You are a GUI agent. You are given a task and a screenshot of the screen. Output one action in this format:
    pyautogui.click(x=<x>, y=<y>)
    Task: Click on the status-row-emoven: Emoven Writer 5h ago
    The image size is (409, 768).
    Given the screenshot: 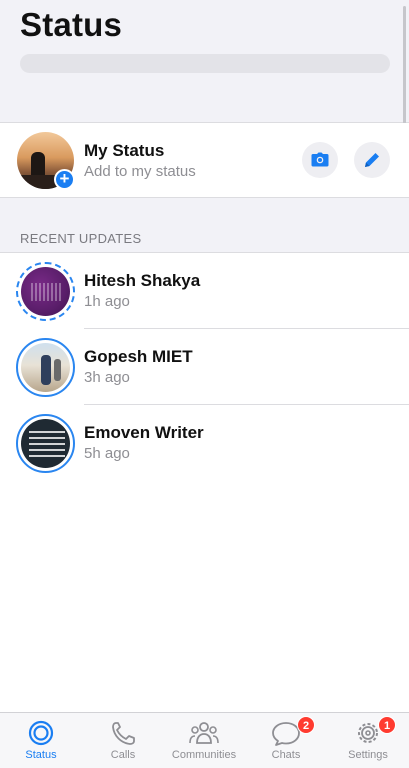 What is the action you would take?
    pyautogui.click(x=204, y=443)
    